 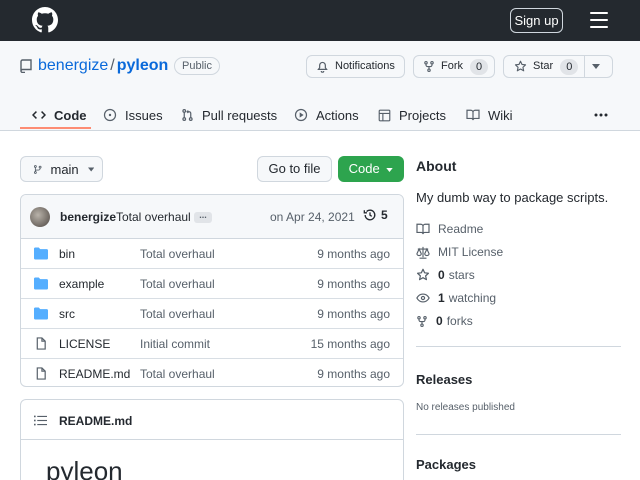 I want to click on commit-history-link: 5, so click(x=375, y=215).